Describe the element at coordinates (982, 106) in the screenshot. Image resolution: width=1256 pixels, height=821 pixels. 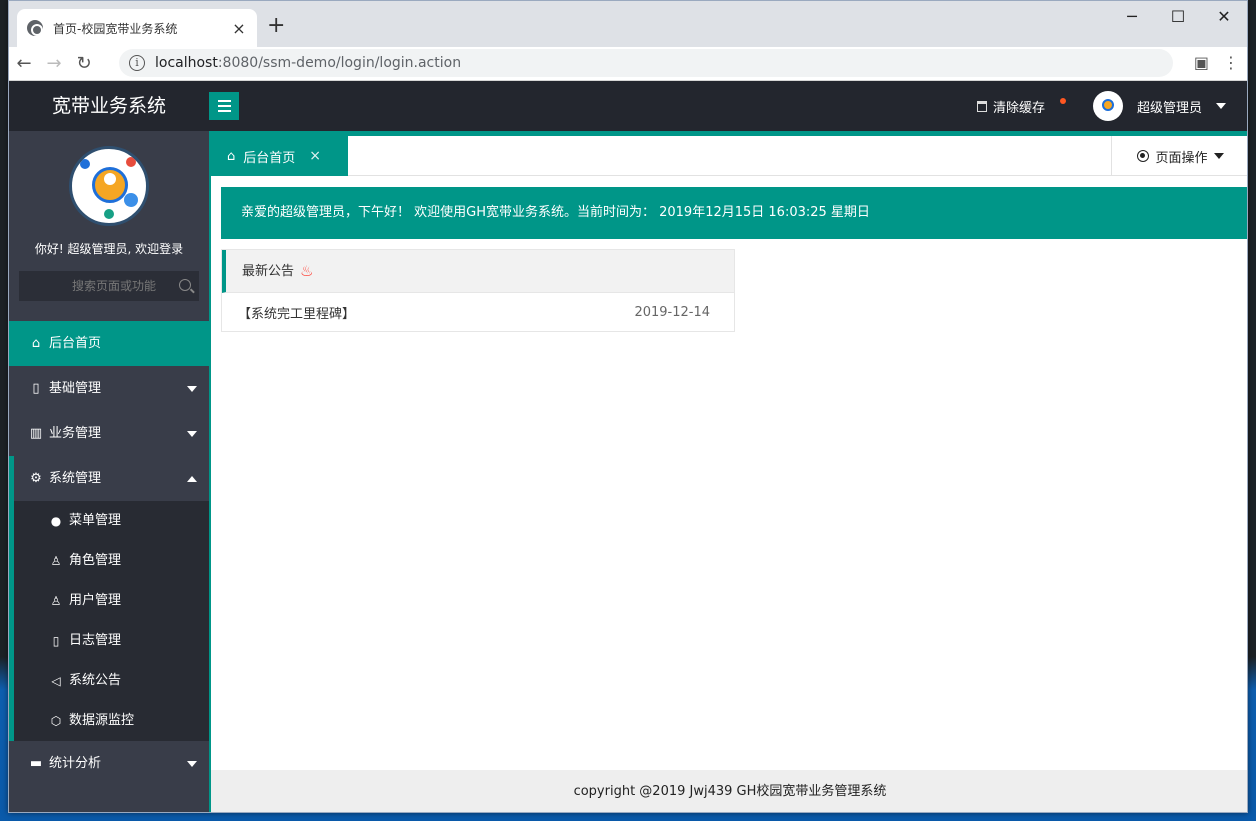
I see `trash-icon` at that location.